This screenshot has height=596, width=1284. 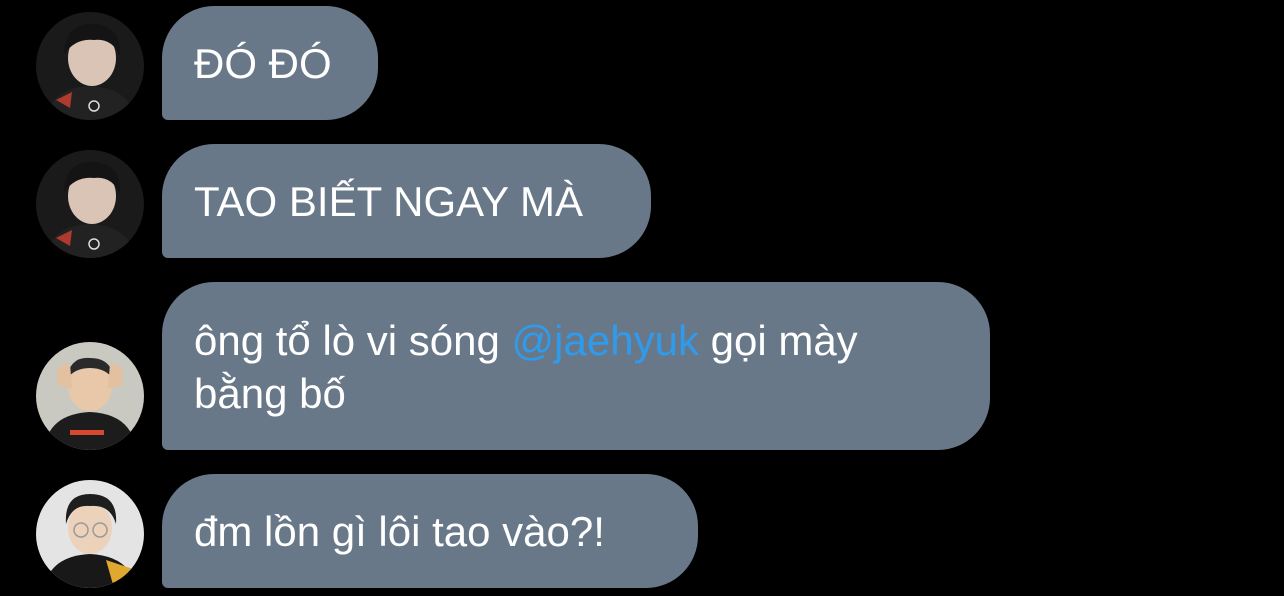 I want to click on message-bubble: ĐÓ ĐÓ, so click(x=270, y=63).